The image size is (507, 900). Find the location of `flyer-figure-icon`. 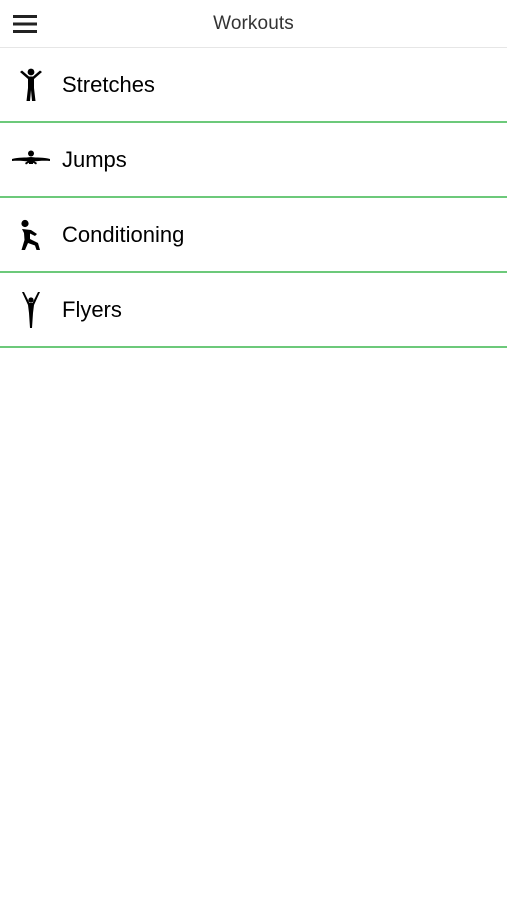

flyer-figure-icon is located at coordinates (31, 309).